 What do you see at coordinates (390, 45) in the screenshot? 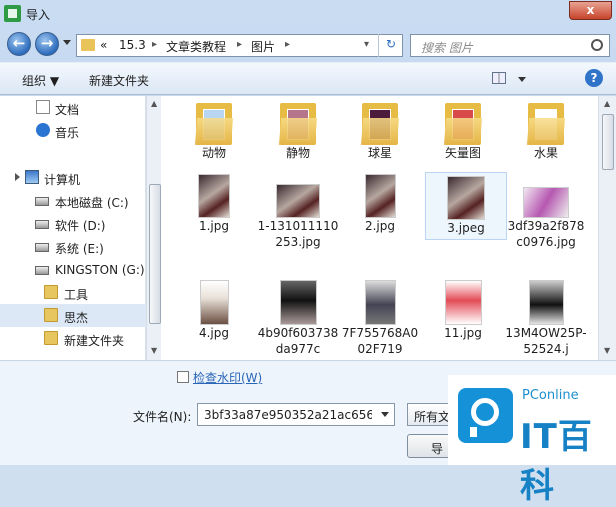
I see `refresh-icon: ↻` at bounding box center [390, 45].